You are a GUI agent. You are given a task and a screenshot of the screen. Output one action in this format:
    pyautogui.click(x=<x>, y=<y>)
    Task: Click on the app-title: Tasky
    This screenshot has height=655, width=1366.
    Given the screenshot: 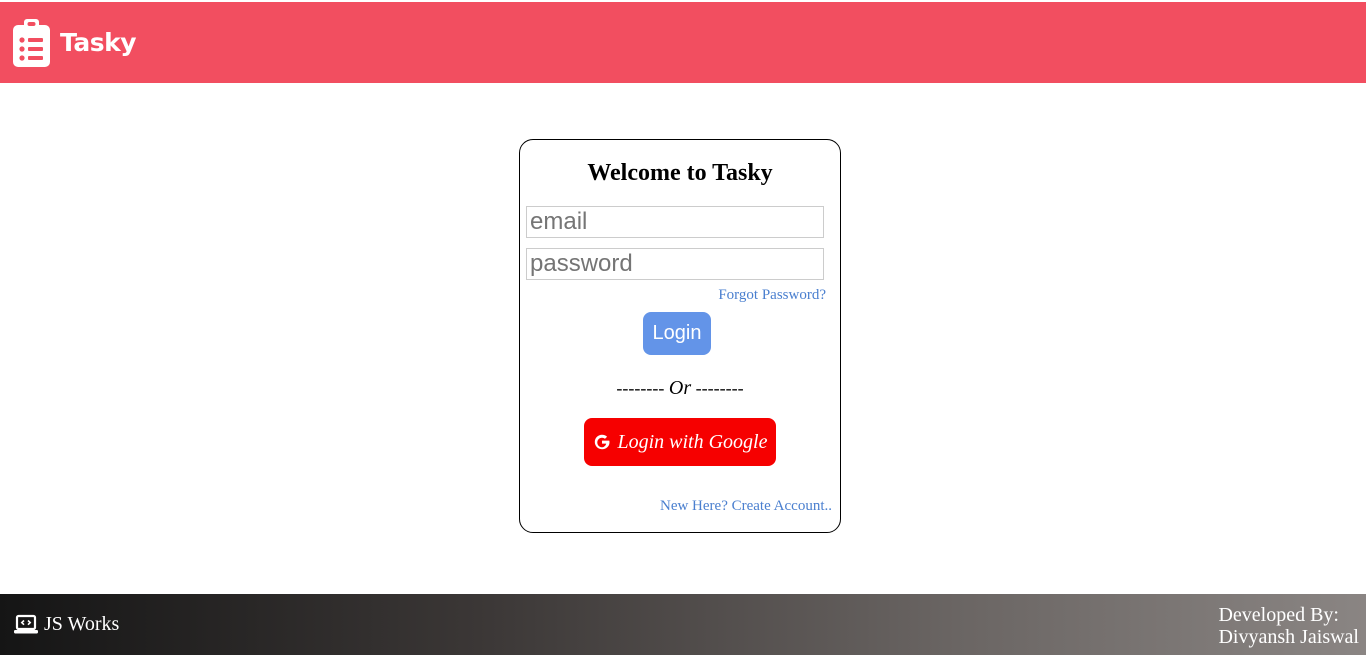 What is the action you would take?
    pyautogui.click(x=98, y=42)
    